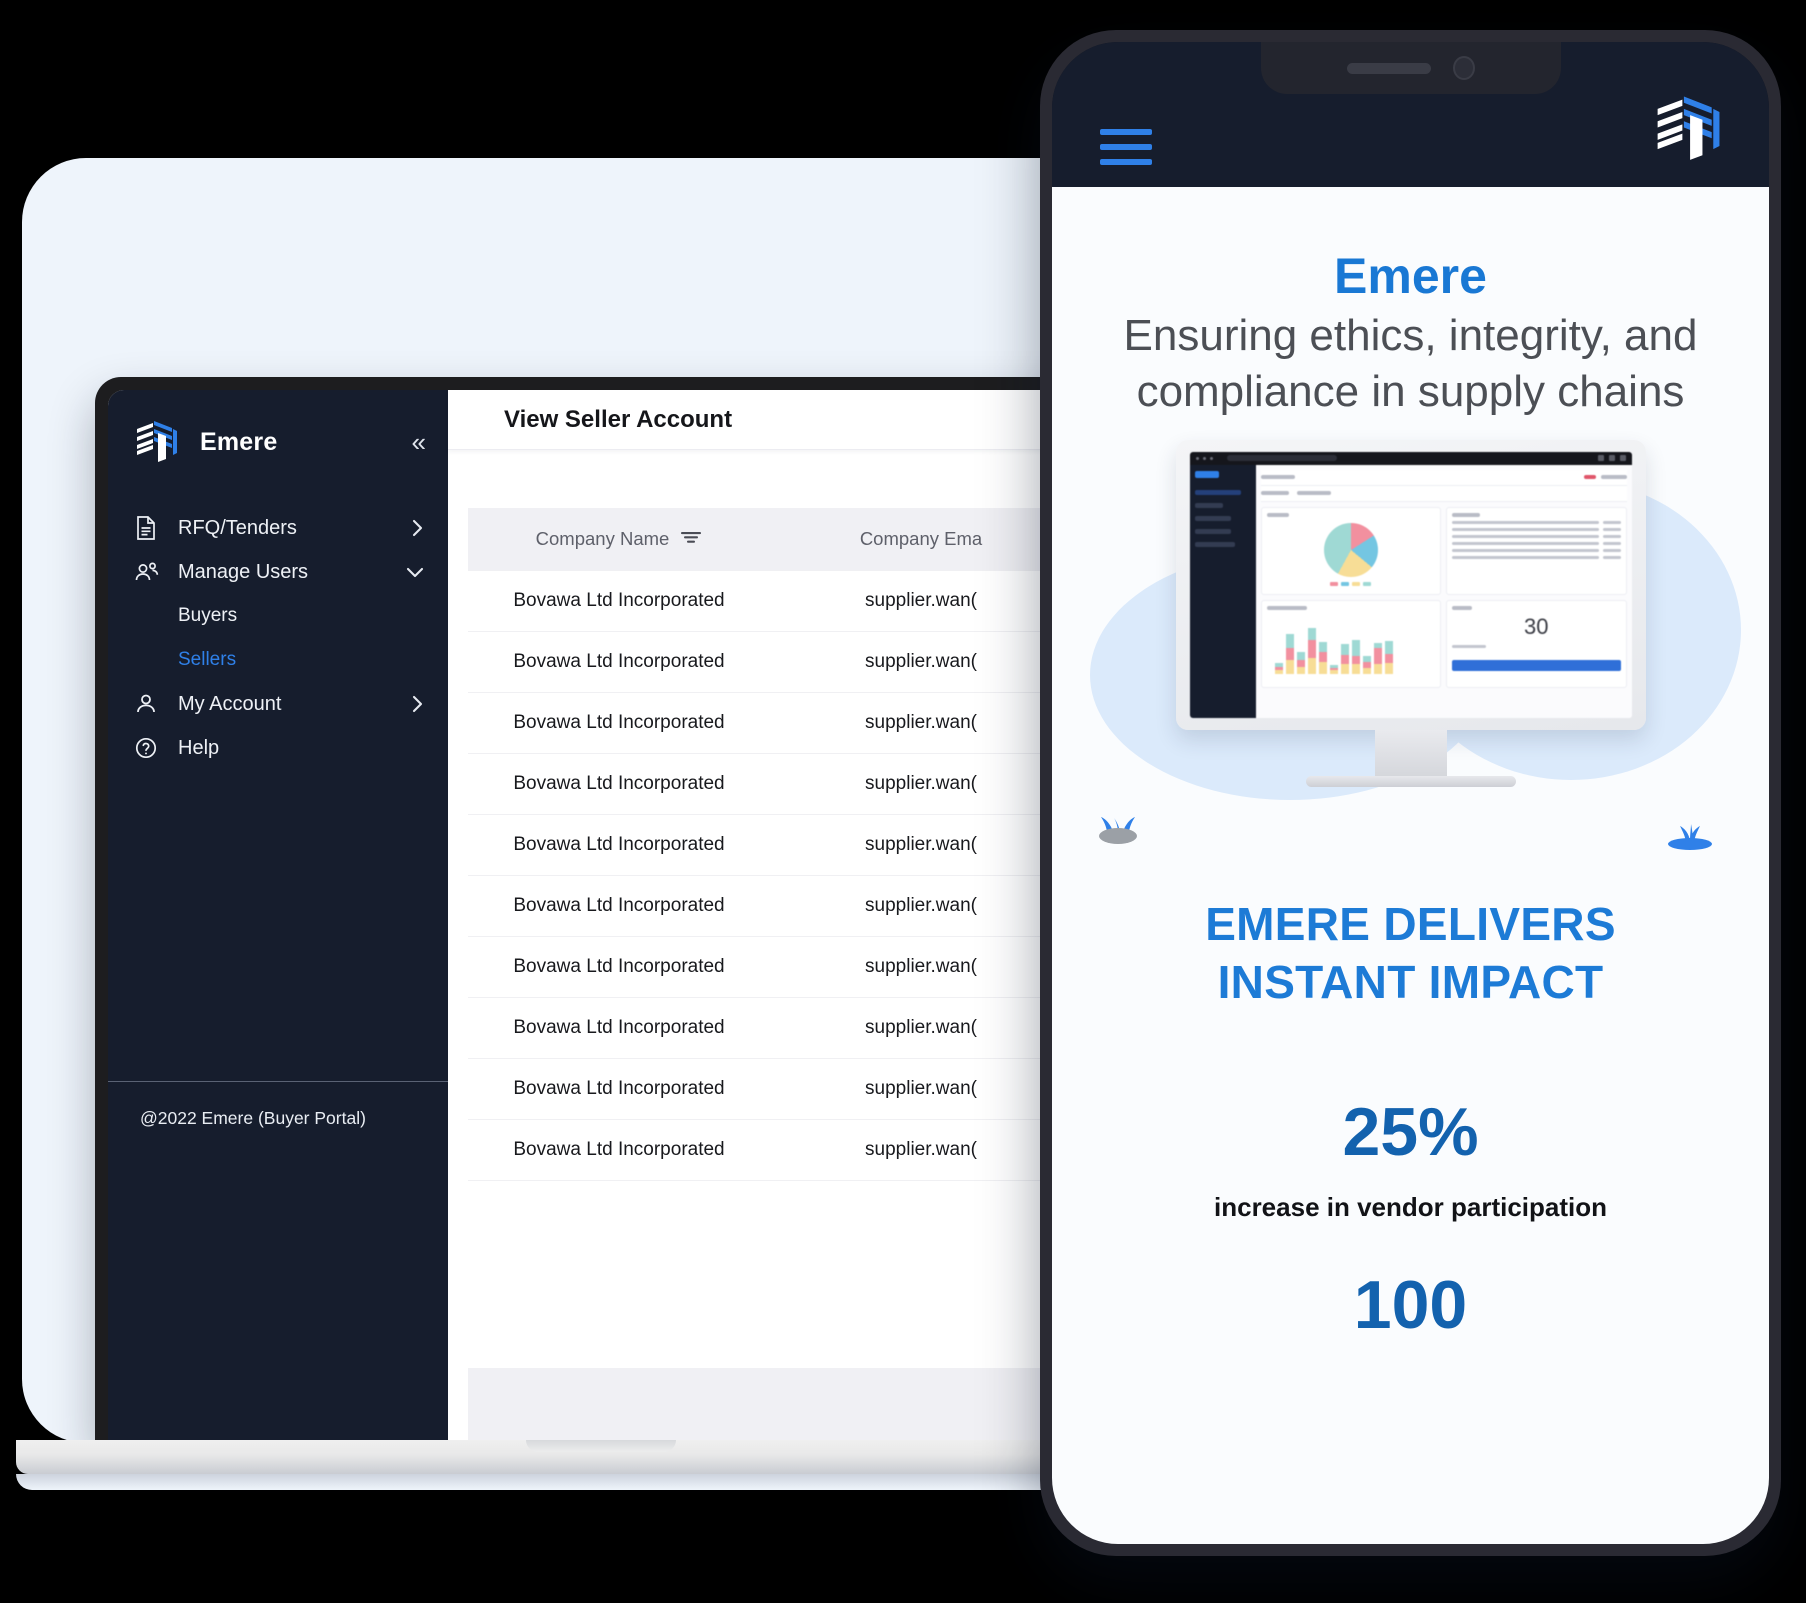  I want to click on dashboard-body: 30, so click(1410, 591).